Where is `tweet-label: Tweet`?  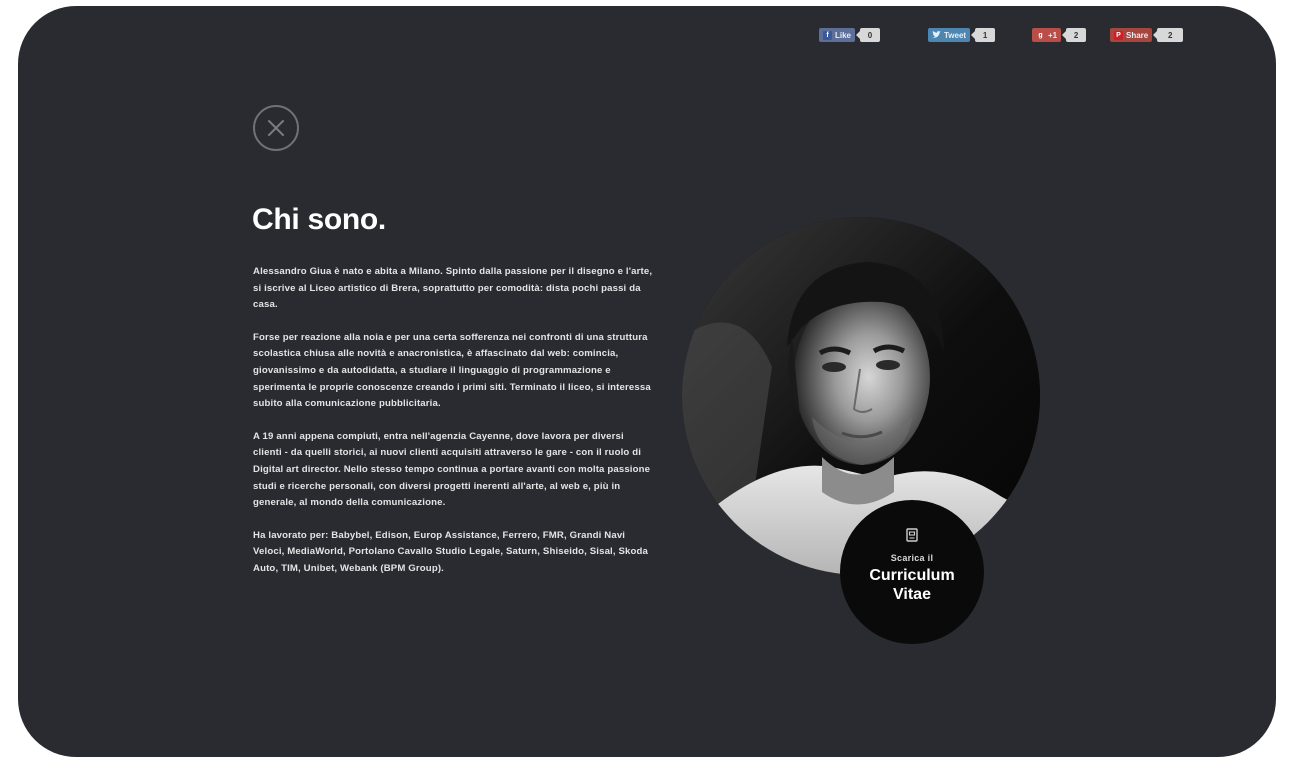 tweet-label: Tweet is located at coordinates (955, 35).